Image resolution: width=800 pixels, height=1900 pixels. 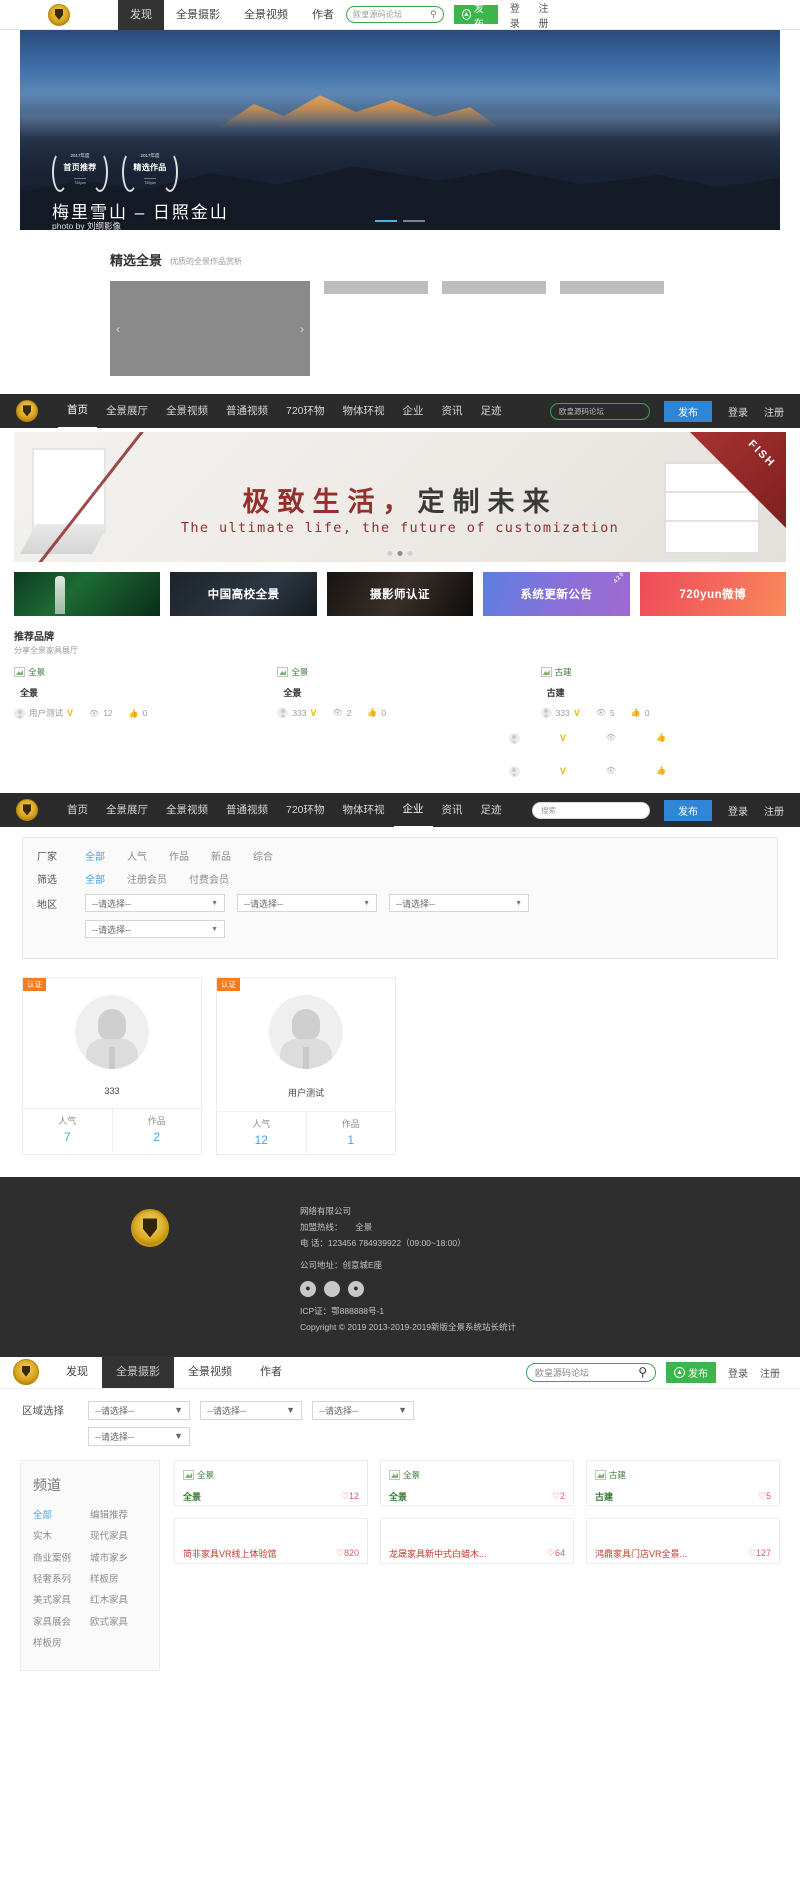 What do you see at coordinates (556, 594) in the screenshot?
I see `tile-system-update-notice: 420 系统更新公告` at bounding box center [556, 594].